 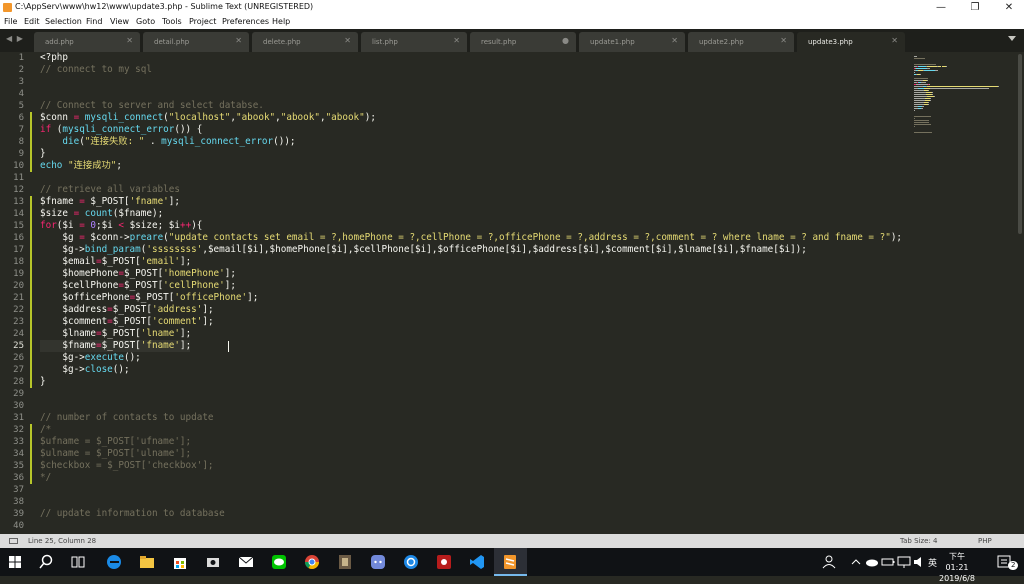 What do you see at coordinates (414, 42) in the screenshot?
I see `tab-list: list.php ✕` at bounding box center [414, 42].